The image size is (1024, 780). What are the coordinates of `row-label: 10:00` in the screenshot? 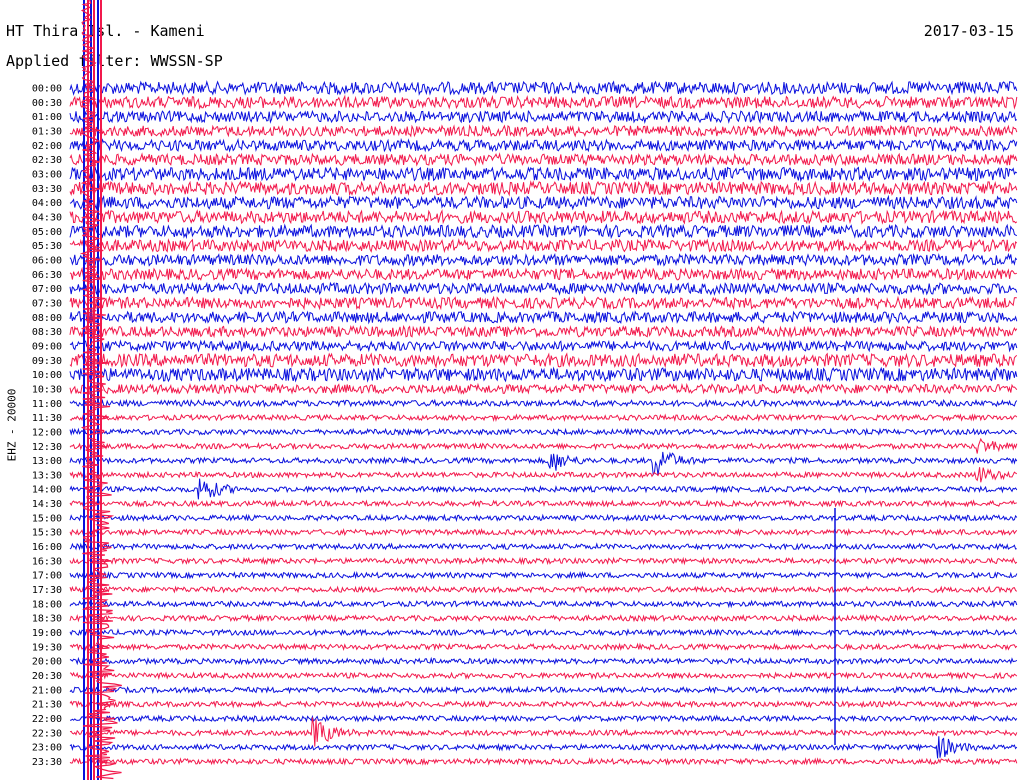 It's located at (47, 375).